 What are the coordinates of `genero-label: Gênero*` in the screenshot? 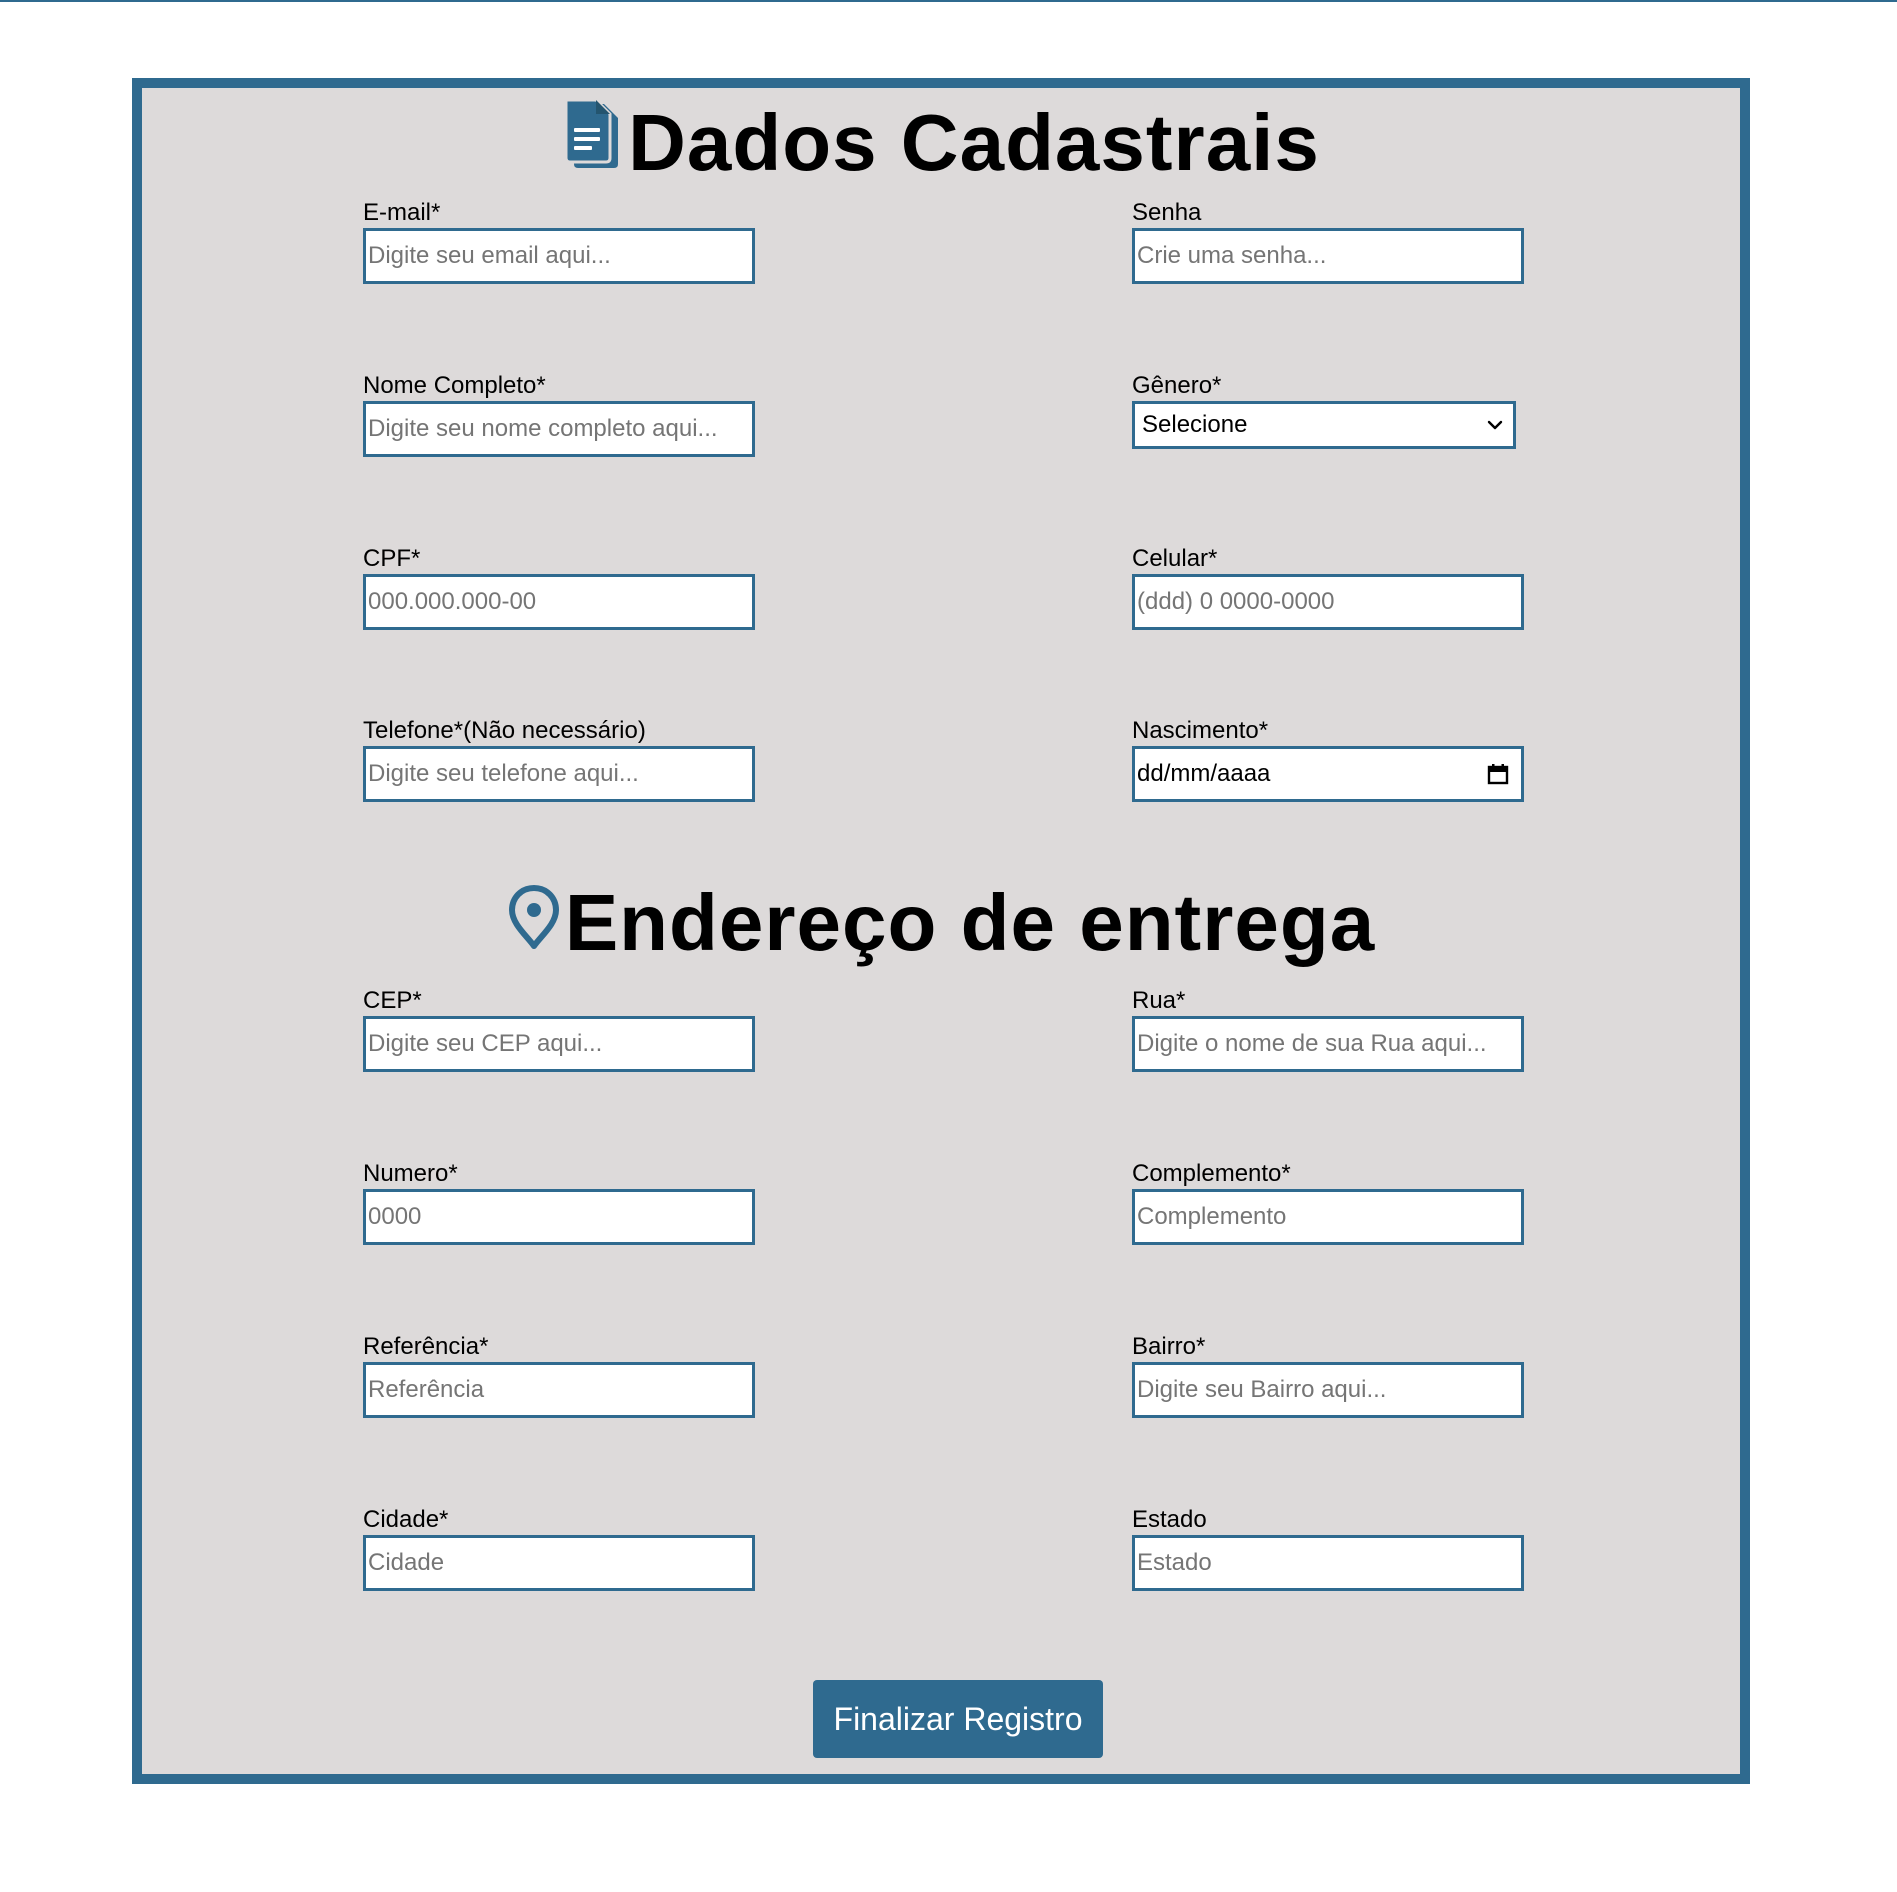 It's located at (1177, 385).